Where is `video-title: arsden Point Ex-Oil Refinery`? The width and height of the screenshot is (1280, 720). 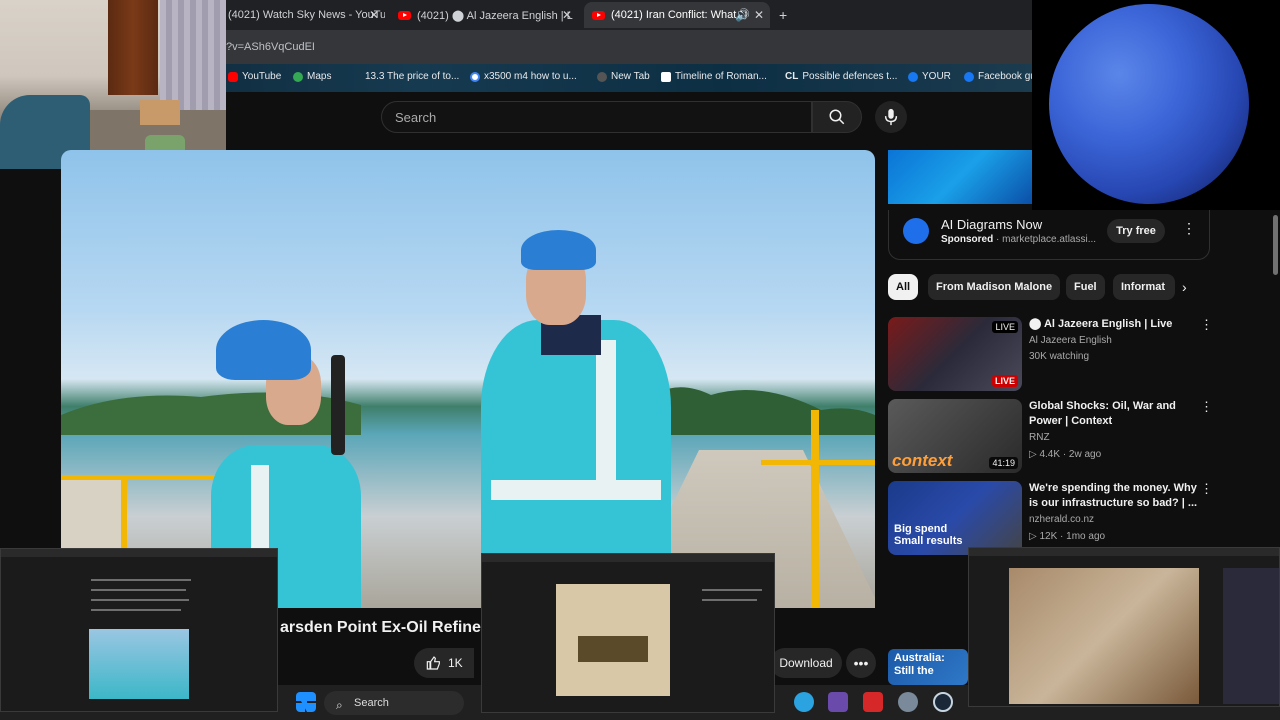 video-title: arsden Point Ex-Oil Refinery is located at coordinates (388, 627).